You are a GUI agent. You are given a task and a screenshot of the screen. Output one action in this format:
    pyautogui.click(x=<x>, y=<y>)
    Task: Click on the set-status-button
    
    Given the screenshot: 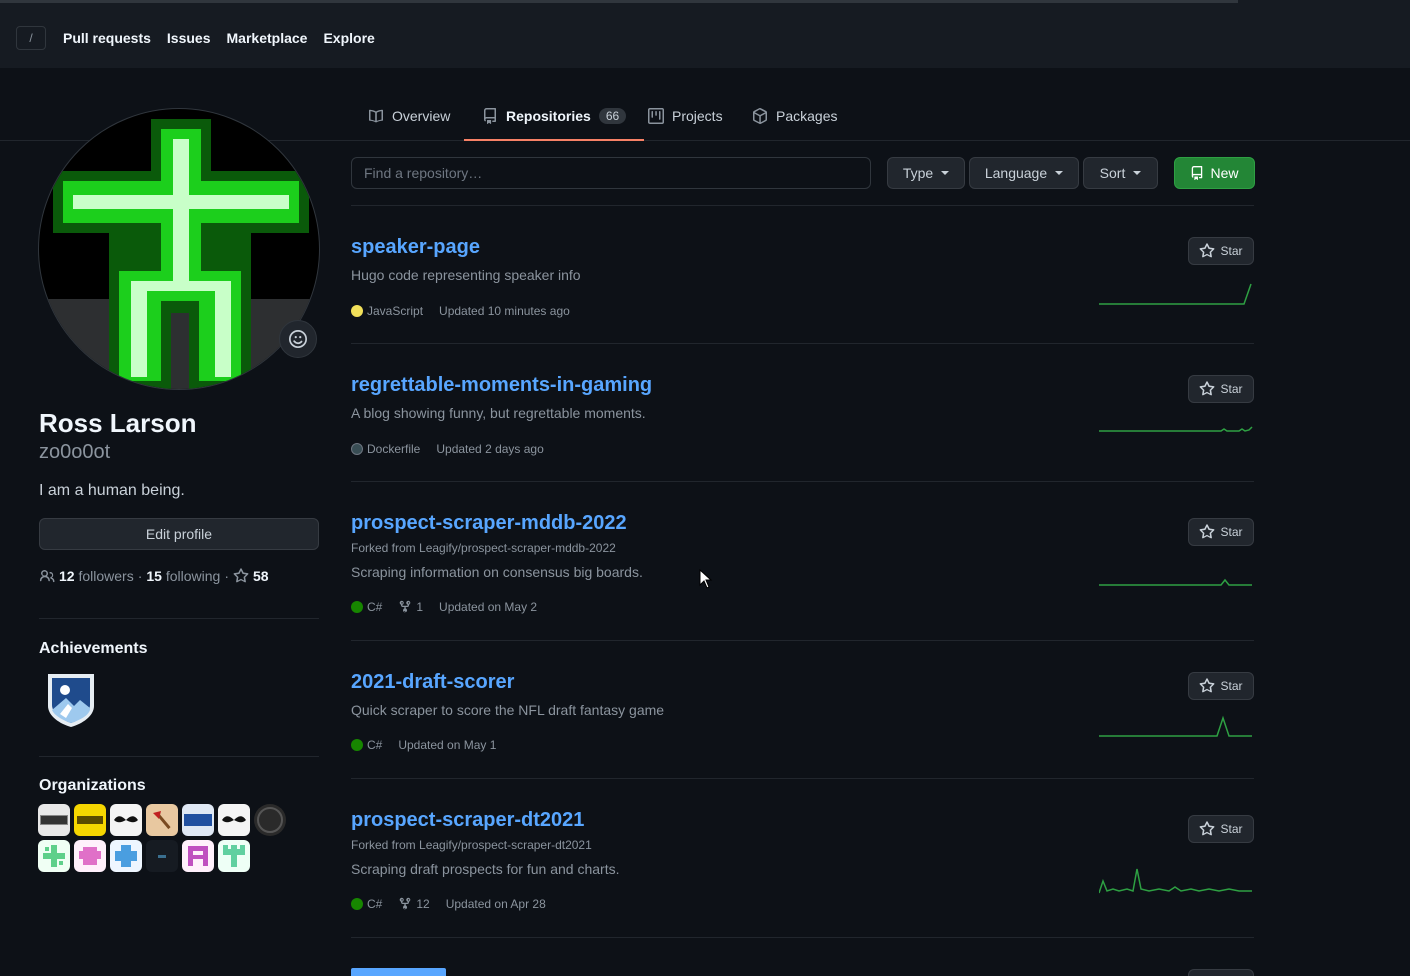 What is the action you would take?
    pyautogui.click(x=298, y=339)
    